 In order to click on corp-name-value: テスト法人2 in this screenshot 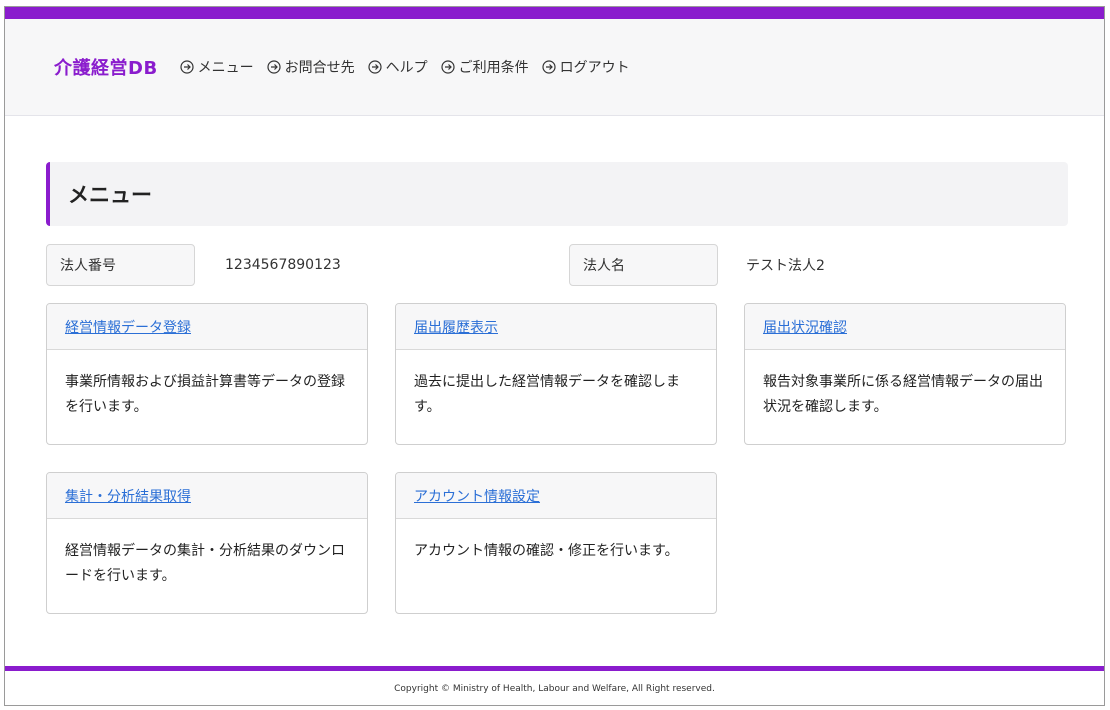, I will do `click(785, 266)`.